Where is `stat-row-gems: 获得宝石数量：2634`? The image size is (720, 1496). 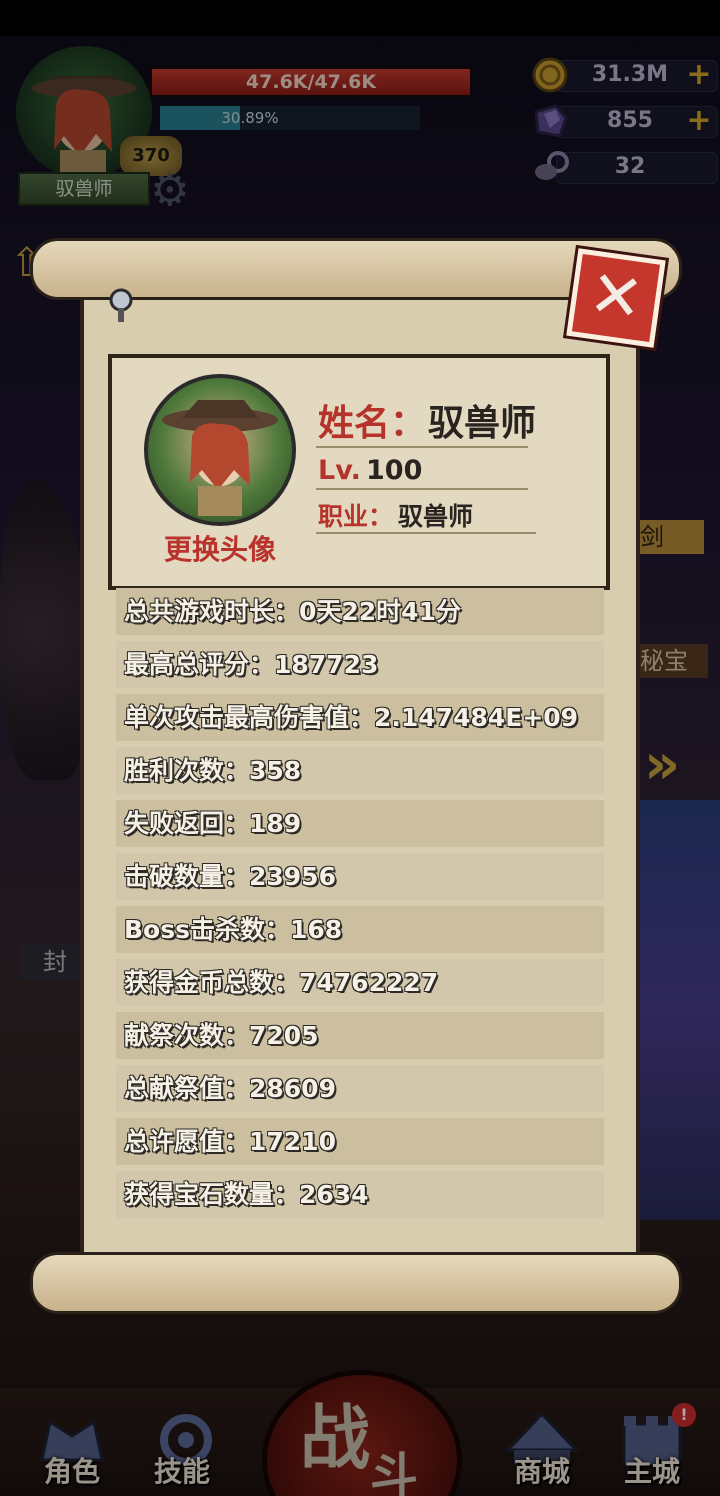 stat-row-gems: 获得宝石数量：2634 is located at coordinates (360, 1194).